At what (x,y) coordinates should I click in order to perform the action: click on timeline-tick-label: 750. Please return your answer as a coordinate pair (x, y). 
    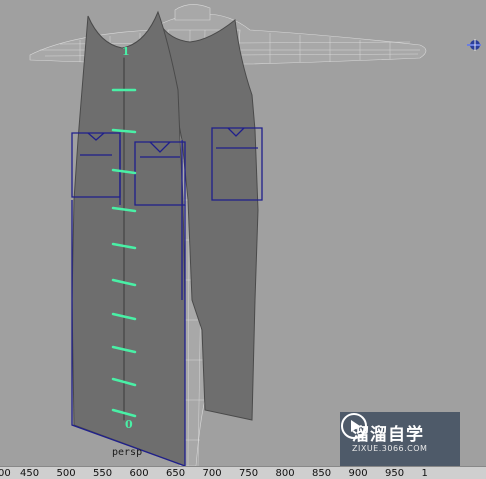
    Looking at the image, I should click on (249, 473).